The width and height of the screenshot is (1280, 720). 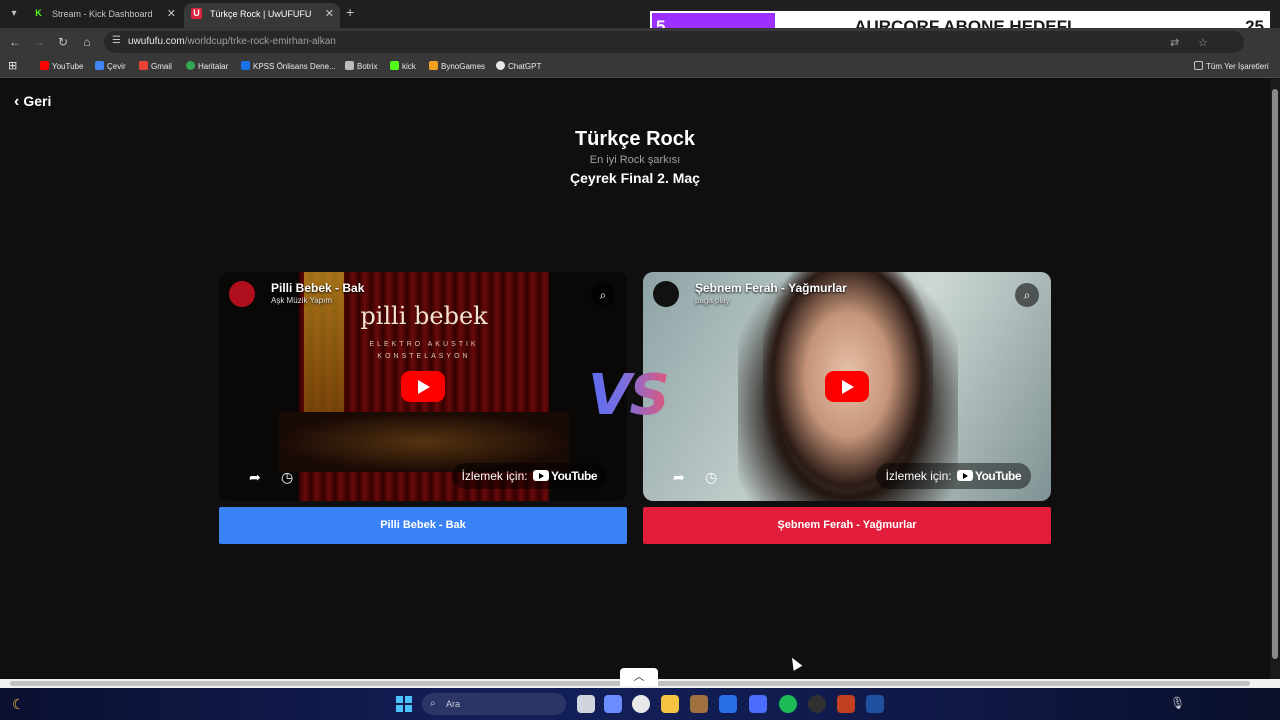 I want to click on url-host: uwufufu.com, so click(x=156, y=41).